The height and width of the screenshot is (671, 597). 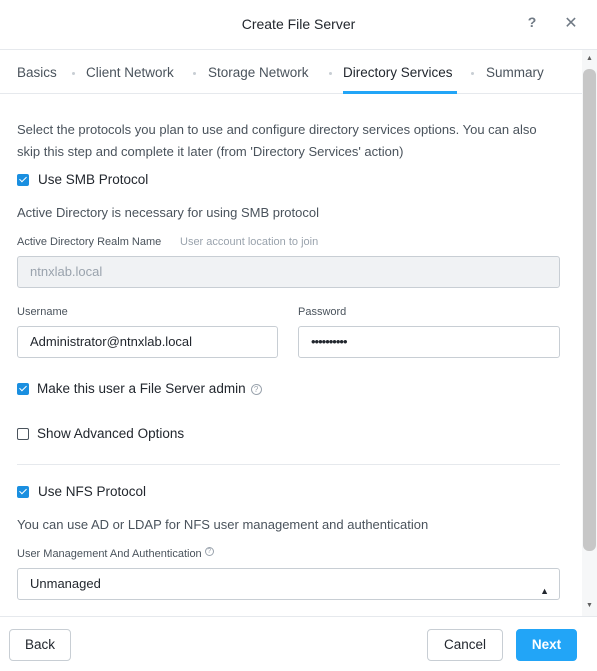 I want to click on user-mgmt-row: User Management And Authentication?, so click(x=115, y=553).